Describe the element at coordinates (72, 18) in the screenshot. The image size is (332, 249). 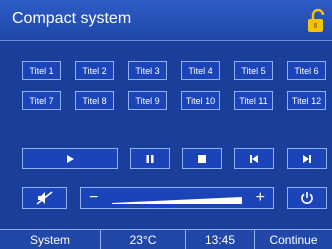
I see `app-title: Compact system` at that location.